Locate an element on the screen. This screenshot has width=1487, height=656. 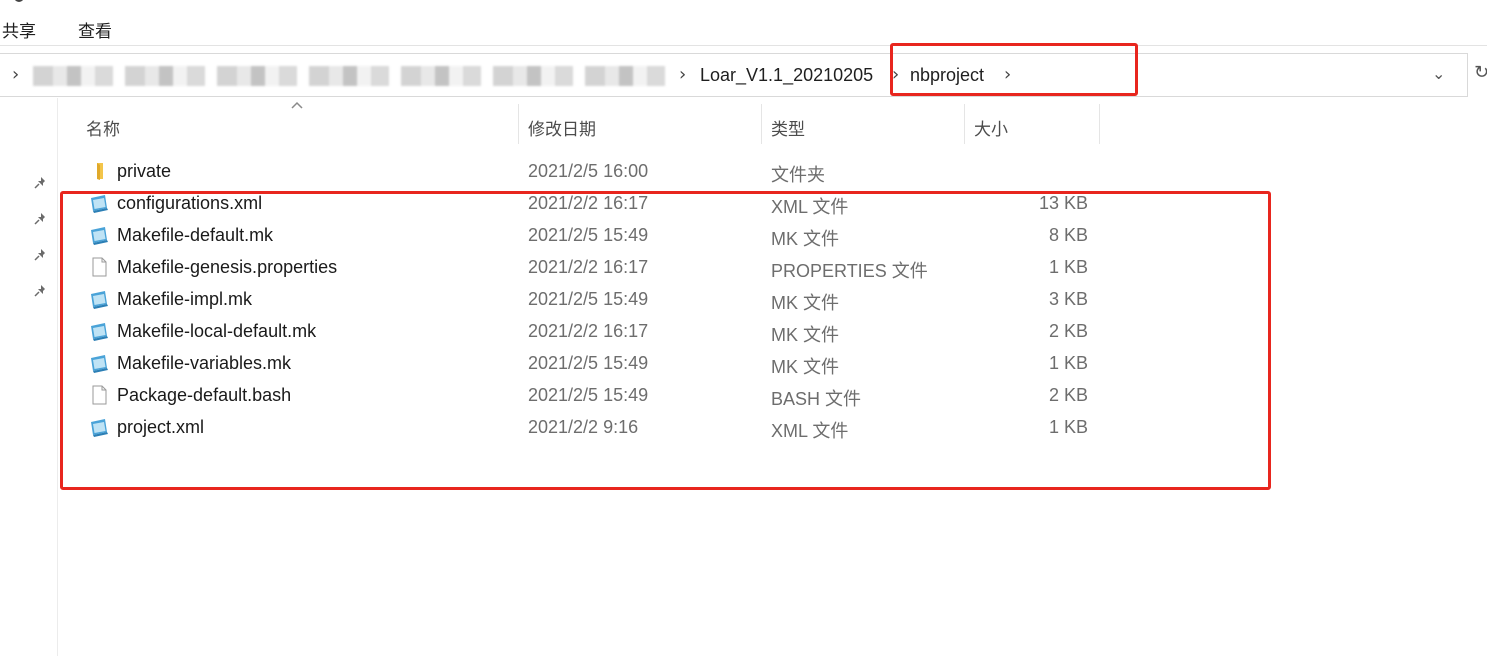
sort-ascending-icon is located at coordinates (297, 105).